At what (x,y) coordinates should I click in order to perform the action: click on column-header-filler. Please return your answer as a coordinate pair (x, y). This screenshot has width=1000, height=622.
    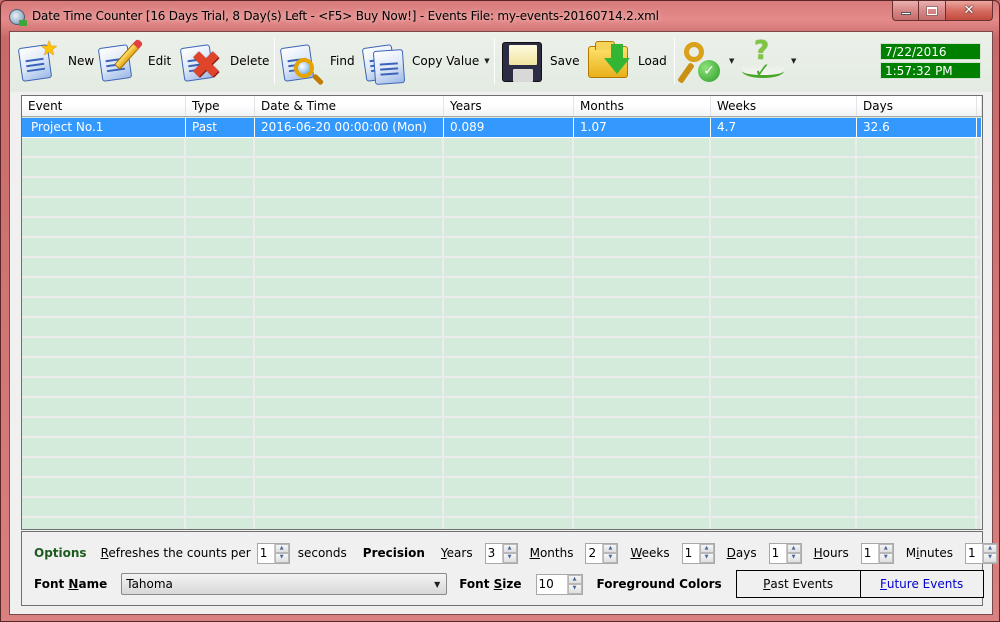
    Looking at the image, I should click on (979, 106).